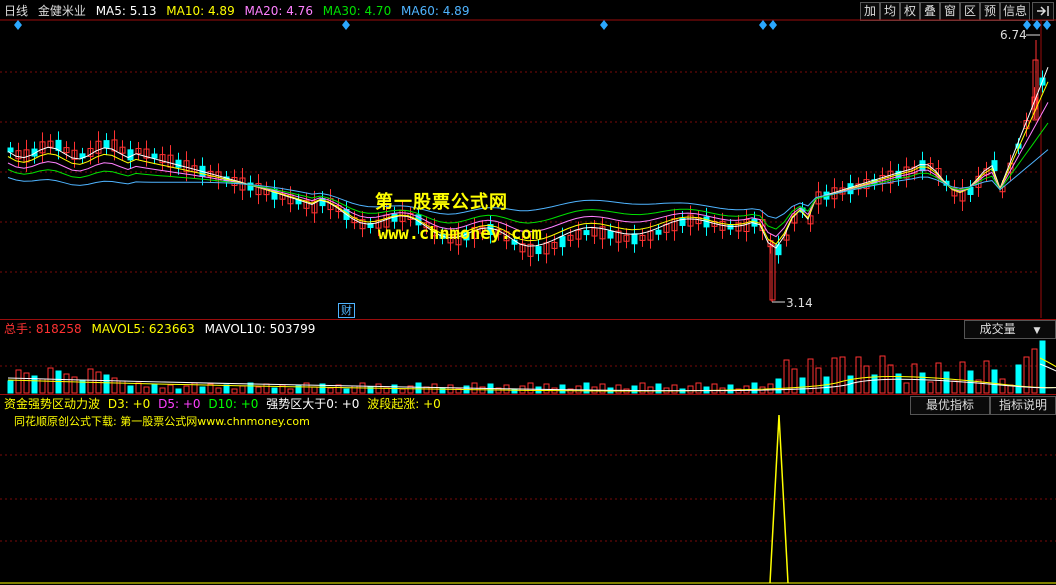 The image size is (1056, 585). Describe the element at coordinates (528, 366) in the screenshot. I see `volume-chart` at that location.